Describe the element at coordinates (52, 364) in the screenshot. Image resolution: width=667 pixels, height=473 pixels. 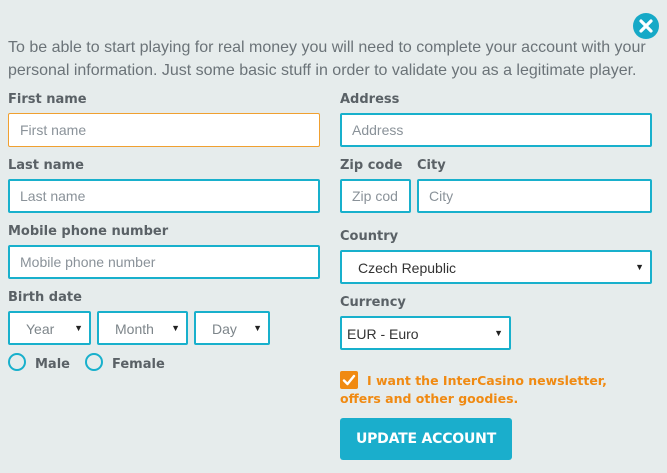
I see `male-label: Male` at that location.